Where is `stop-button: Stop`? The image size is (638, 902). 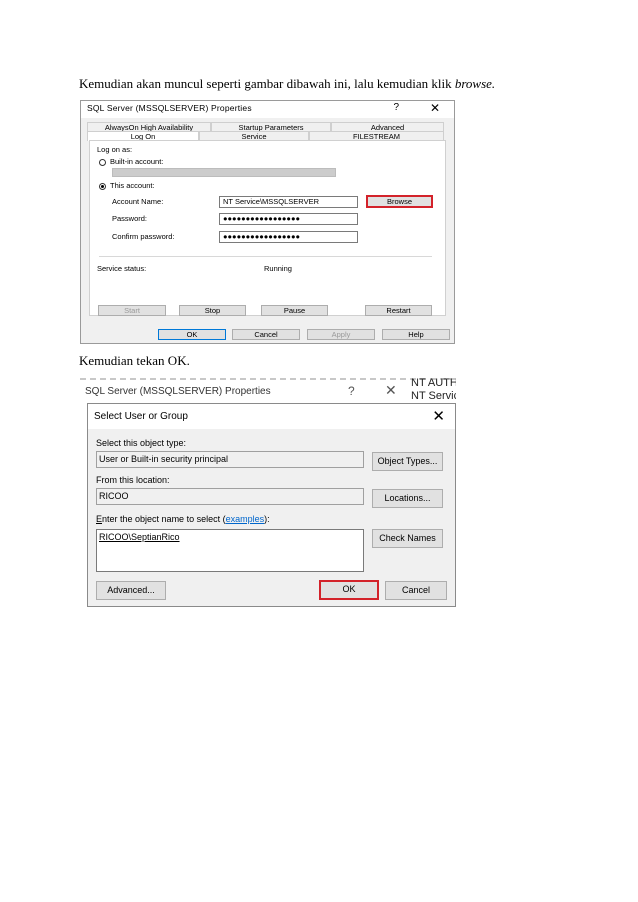 stop-button: Stop is located at coordinates (212, 310).